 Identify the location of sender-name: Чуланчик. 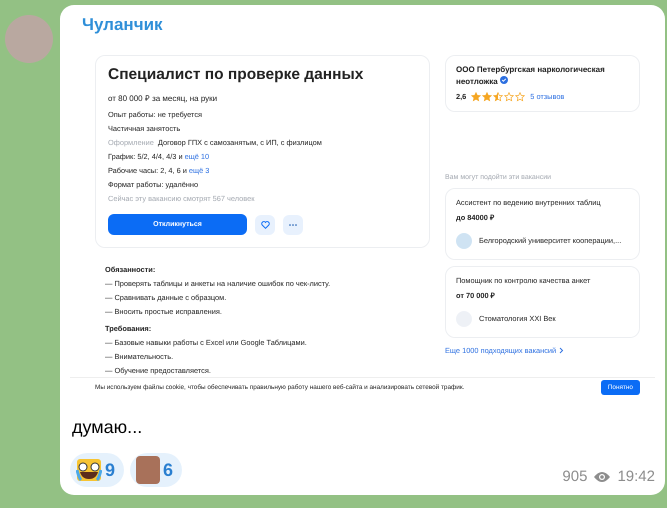
(122, 25).